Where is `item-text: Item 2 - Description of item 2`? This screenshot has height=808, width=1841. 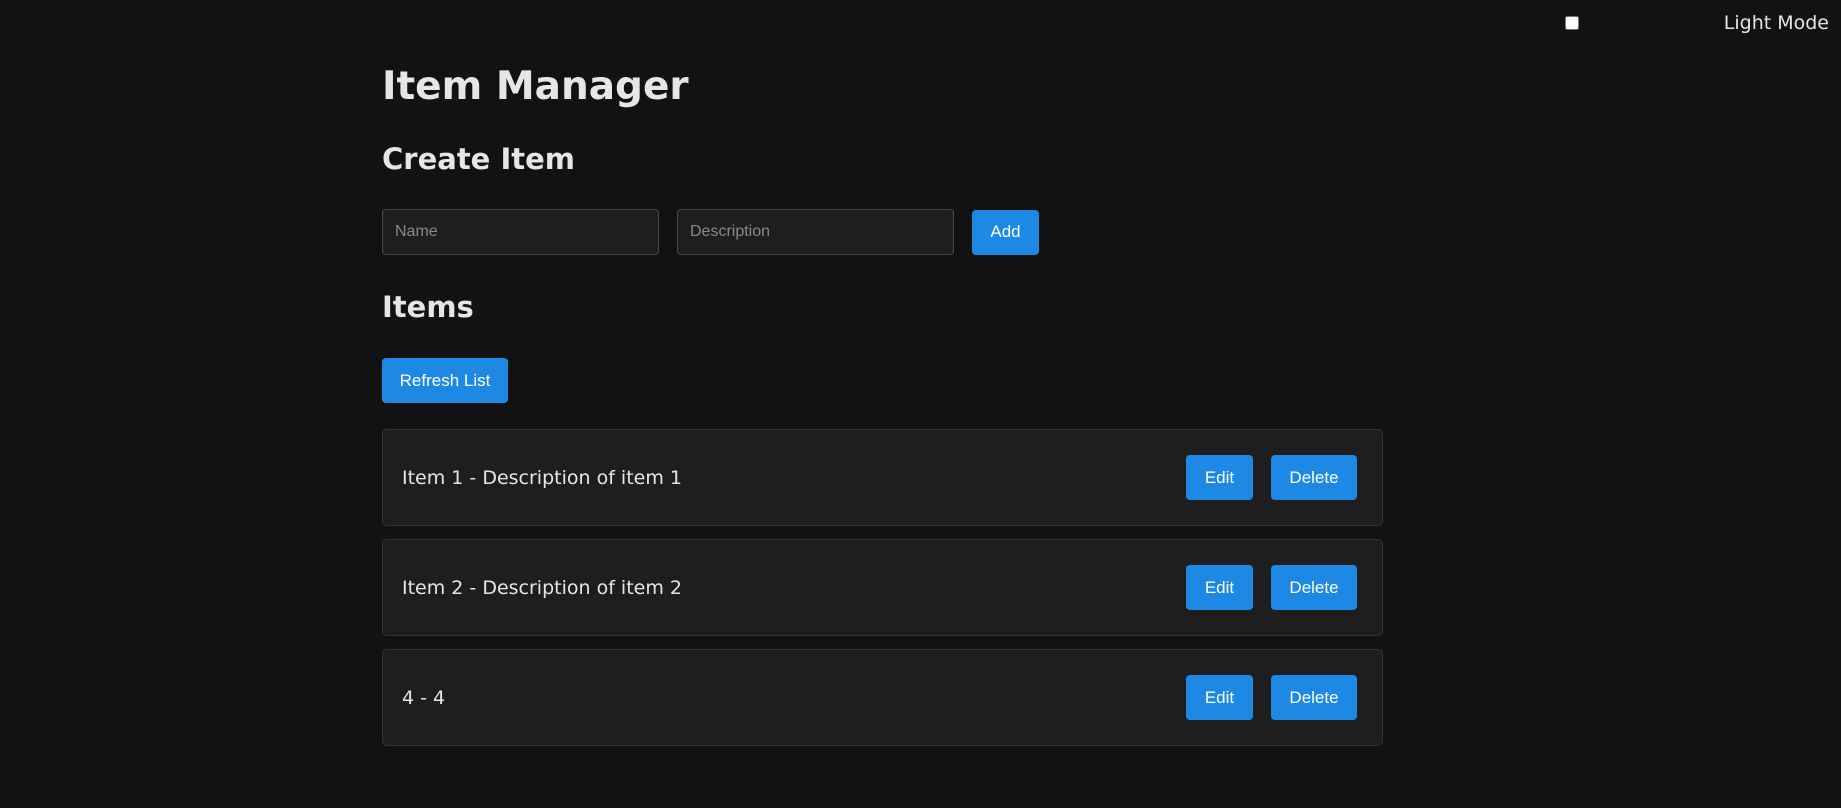
item-text: Item 2 - Description of item 2 is located at coordinates (542, 587).